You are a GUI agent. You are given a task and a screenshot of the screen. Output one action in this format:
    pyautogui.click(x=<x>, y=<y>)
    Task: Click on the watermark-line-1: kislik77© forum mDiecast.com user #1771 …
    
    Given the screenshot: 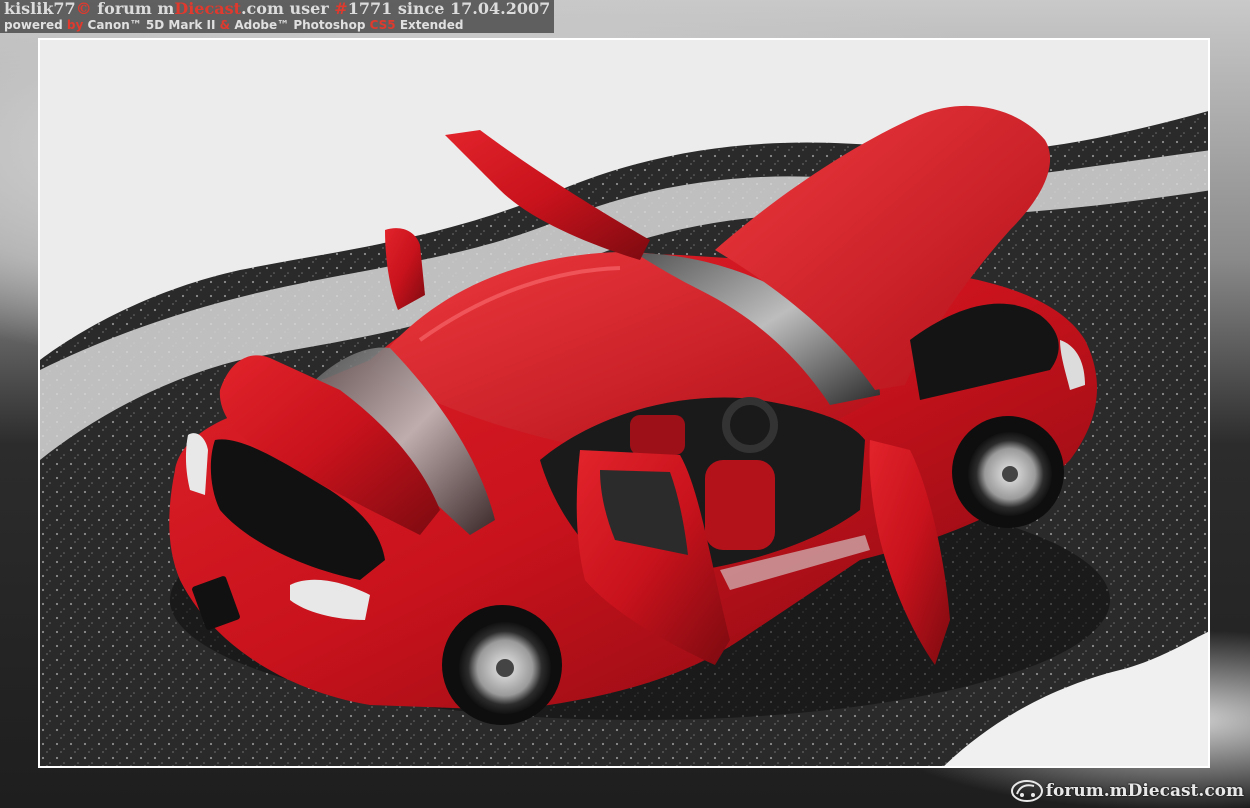 What is the action you would take?
    pyautogui.click(x=277, y=9)
    